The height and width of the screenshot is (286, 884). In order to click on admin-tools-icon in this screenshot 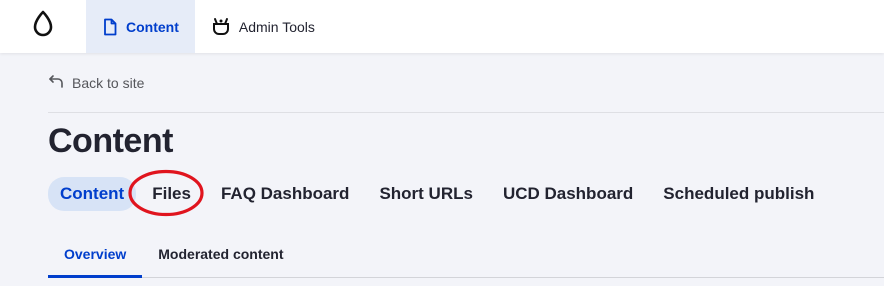, I will do `click(221, 27)`.